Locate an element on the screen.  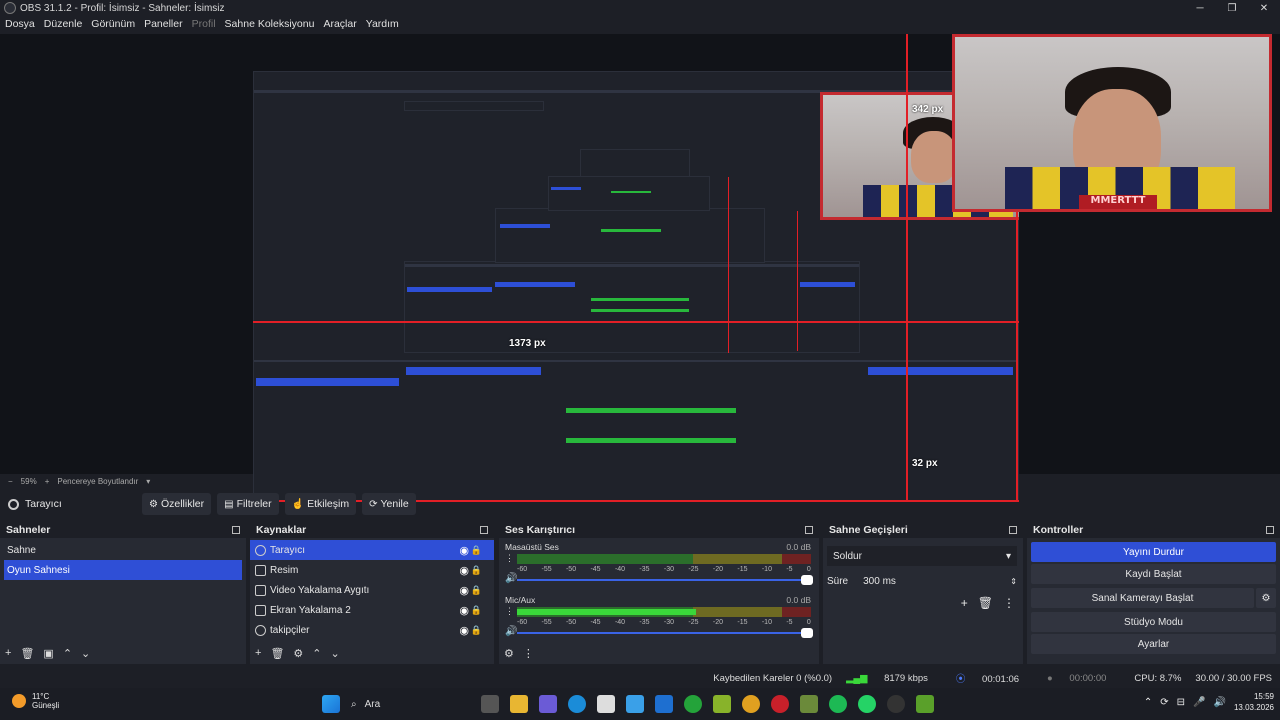
add-transition-icon: + is located at coordinates (964, 603).